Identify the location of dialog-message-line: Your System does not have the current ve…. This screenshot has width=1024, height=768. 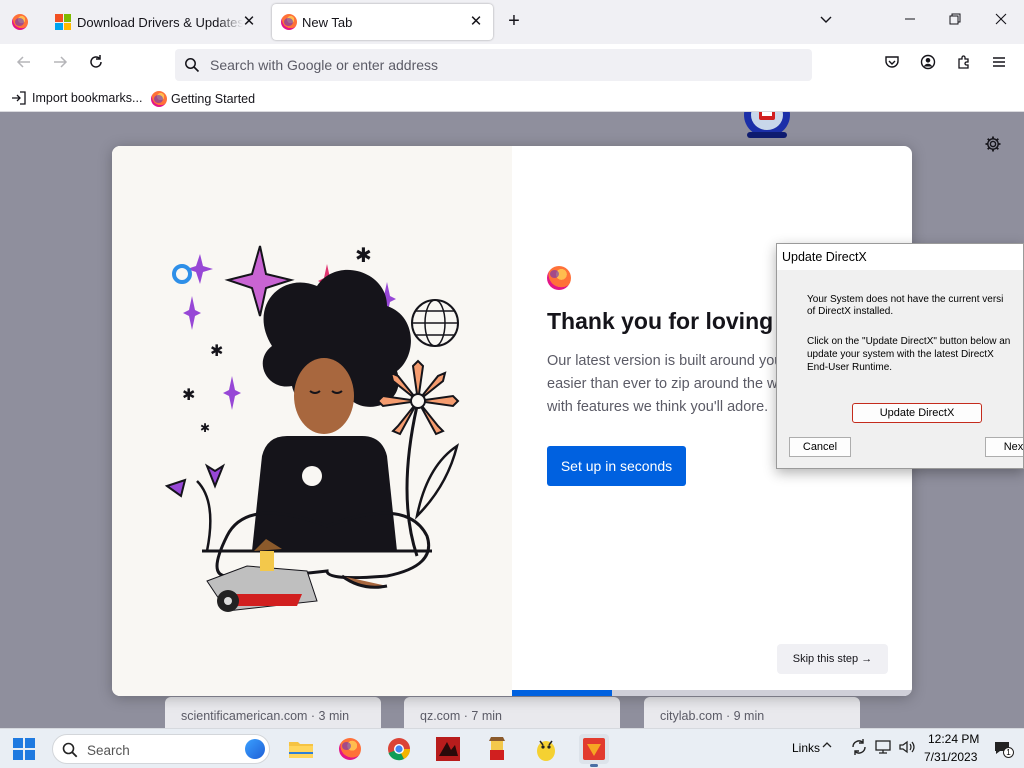
(905, 299).